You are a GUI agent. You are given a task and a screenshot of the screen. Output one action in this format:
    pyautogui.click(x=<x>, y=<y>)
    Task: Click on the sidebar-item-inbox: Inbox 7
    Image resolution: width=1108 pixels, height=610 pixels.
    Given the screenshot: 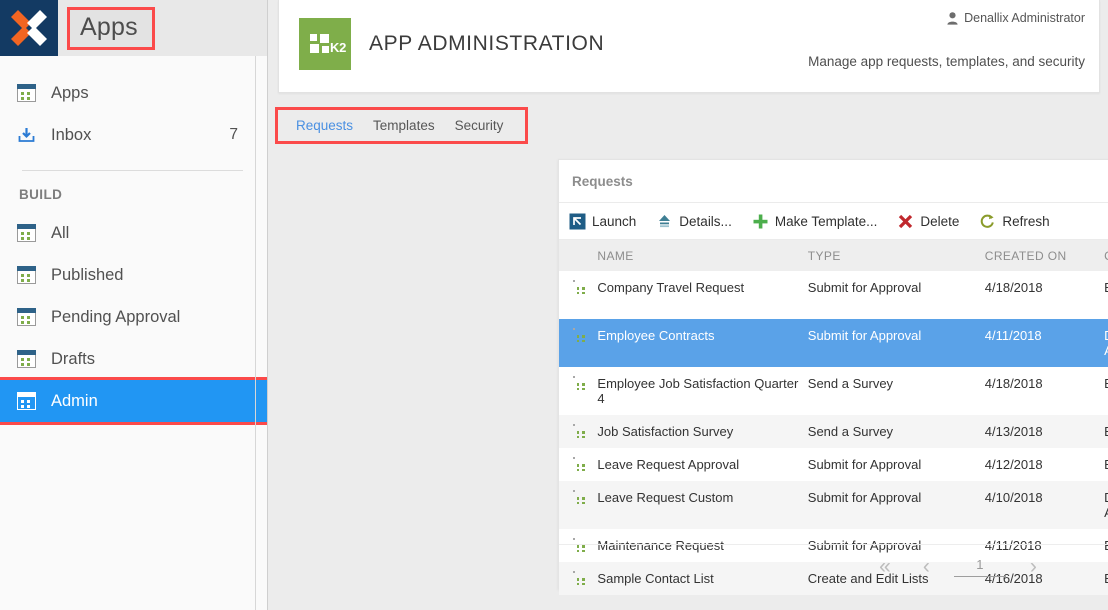 What is the action you would take?
    pyautogui.click(x=134, y=135)
    